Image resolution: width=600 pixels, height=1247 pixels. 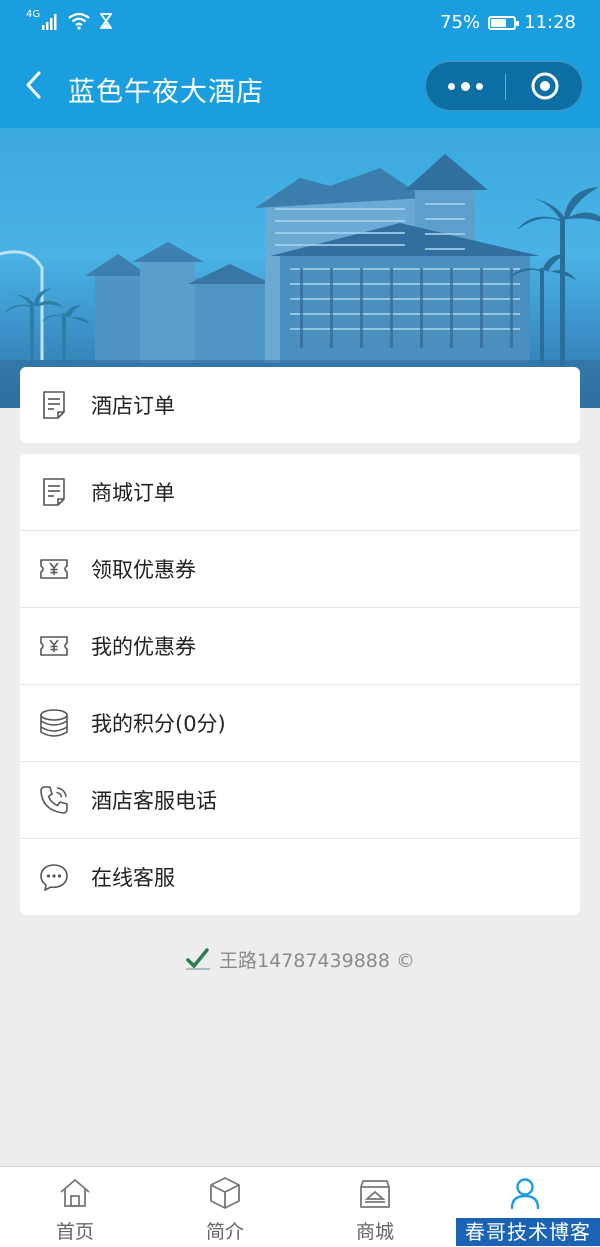 I want to click on wifi-icon, so click(x=79, y=21).